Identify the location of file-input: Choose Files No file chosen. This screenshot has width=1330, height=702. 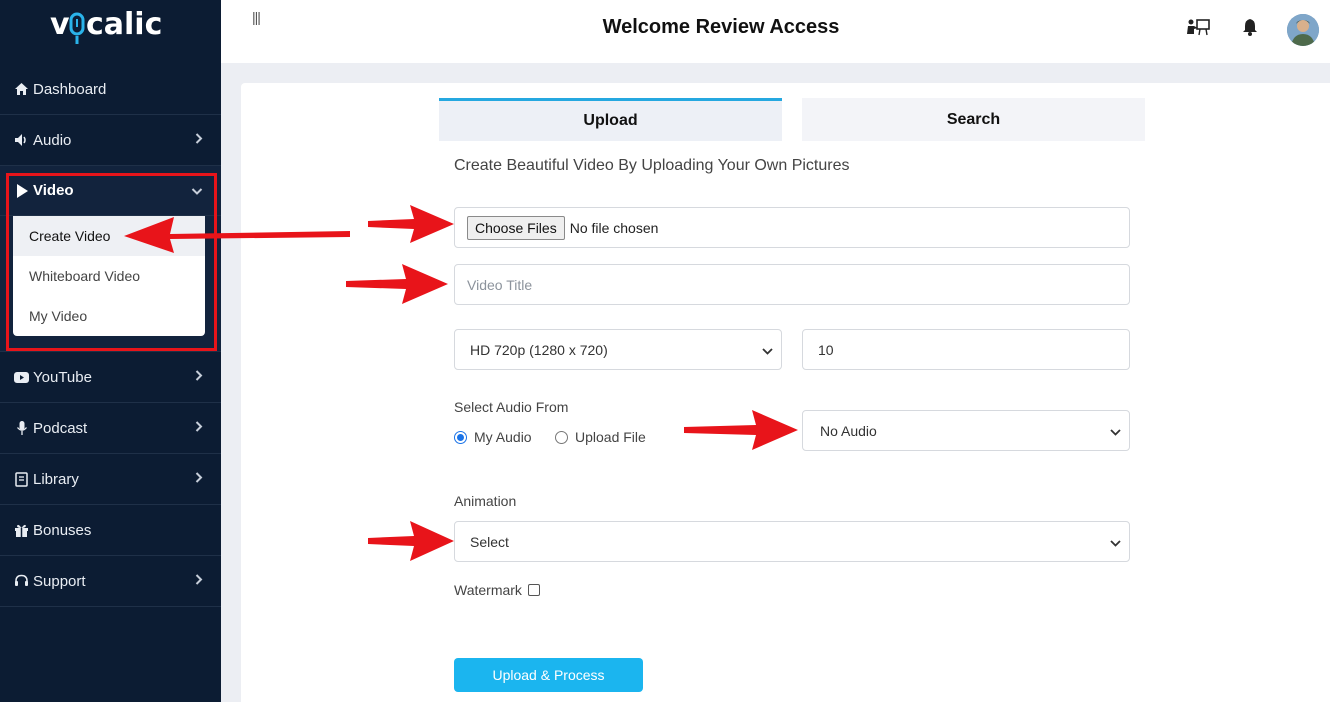
(792, 227).